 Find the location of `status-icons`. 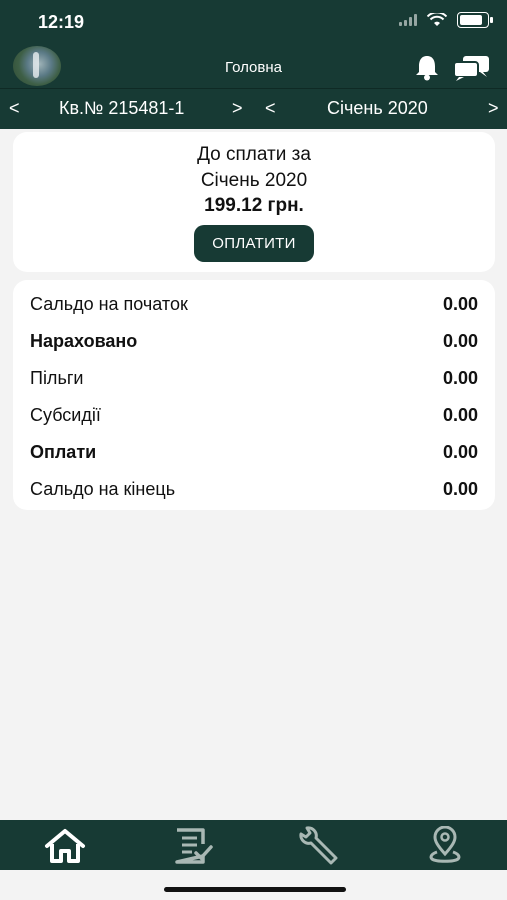

status-icons is located at coordinates (446, 20).